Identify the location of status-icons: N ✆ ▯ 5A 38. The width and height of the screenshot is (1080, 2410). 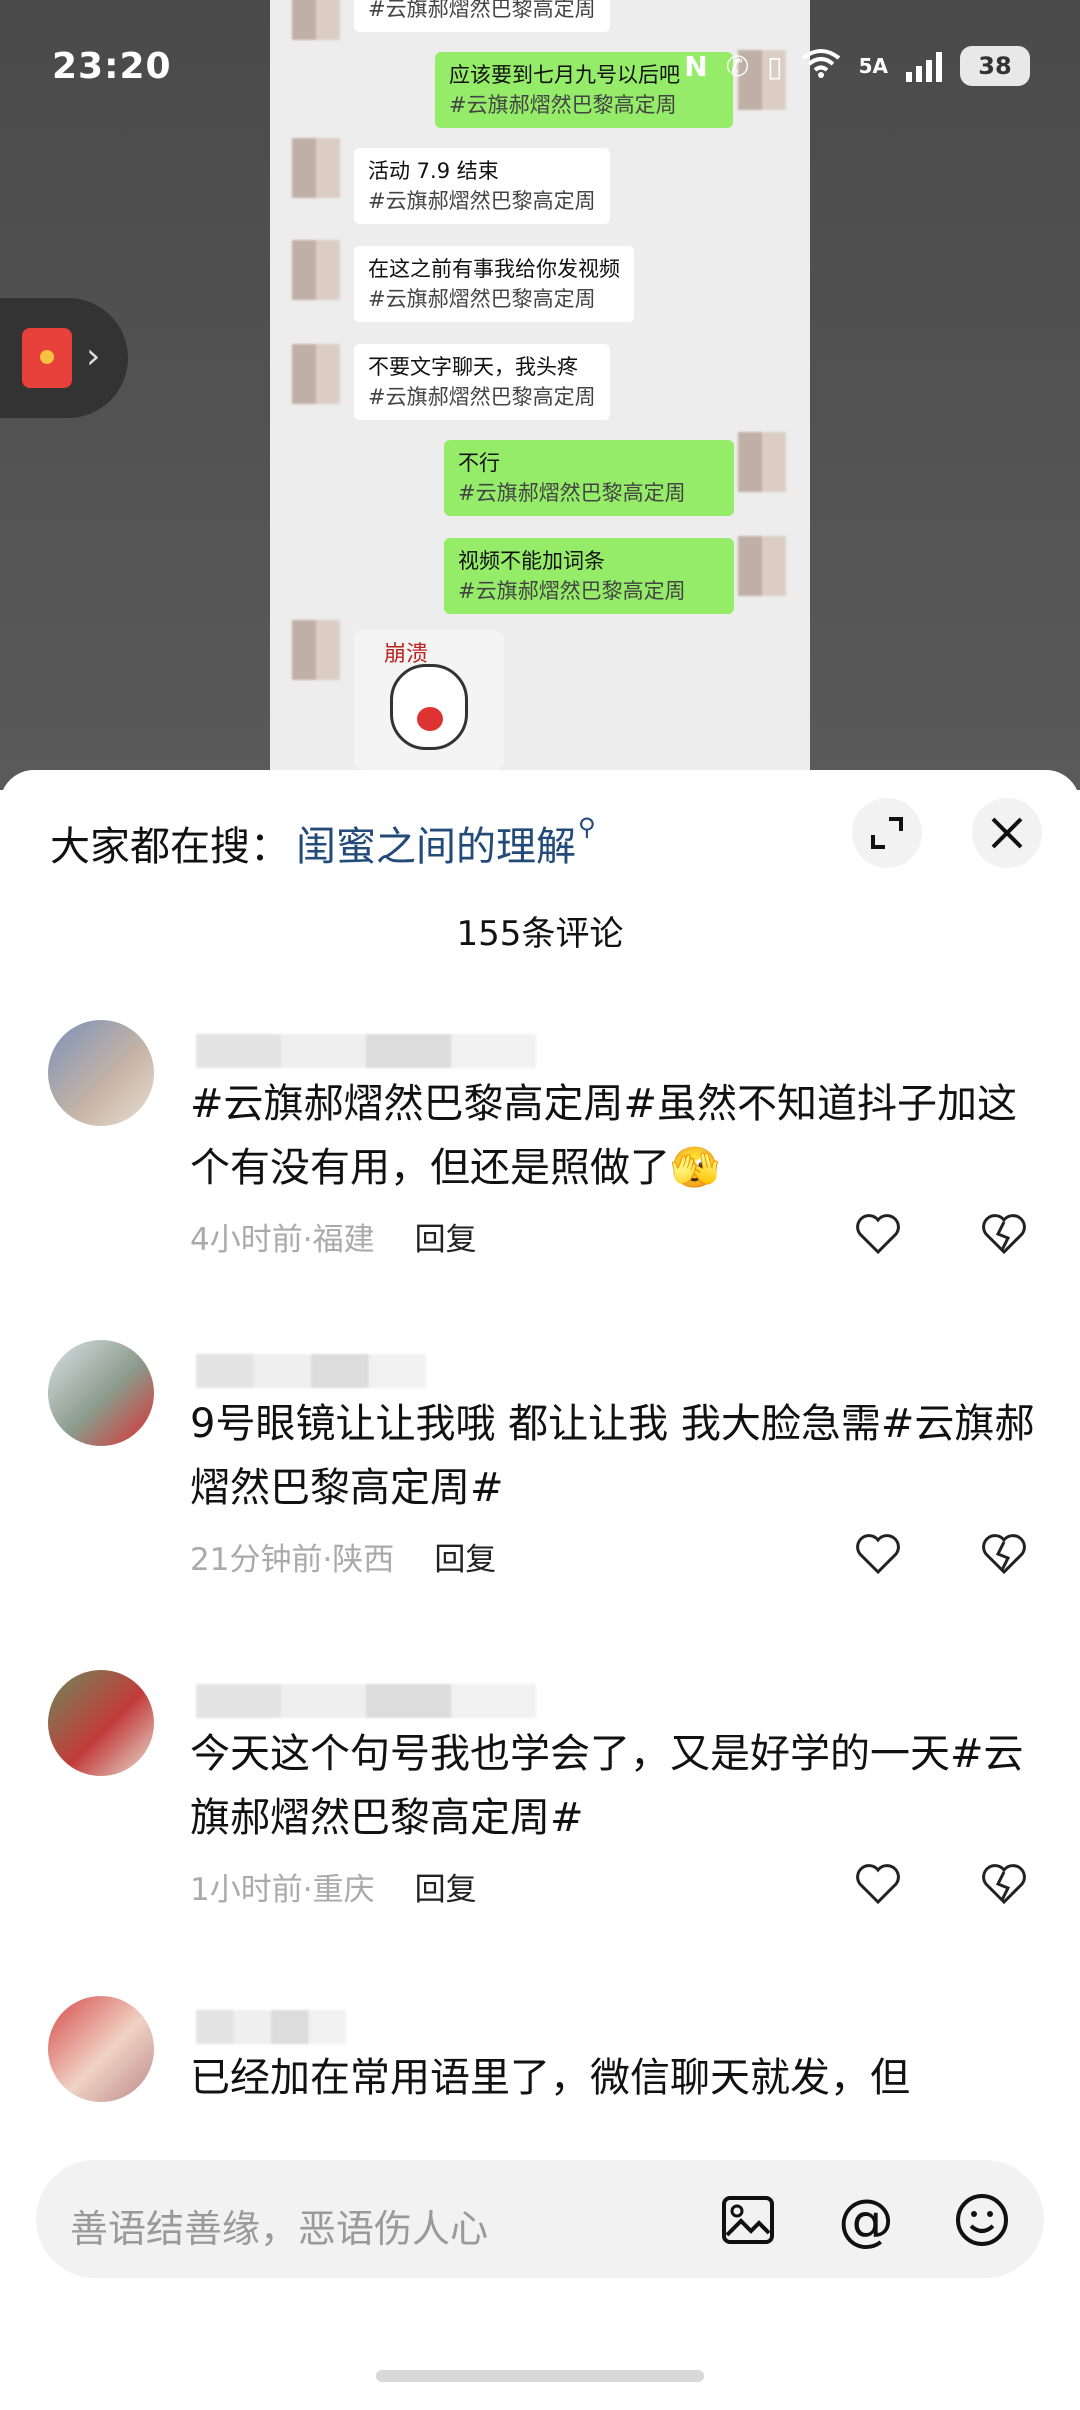
(857, 66).